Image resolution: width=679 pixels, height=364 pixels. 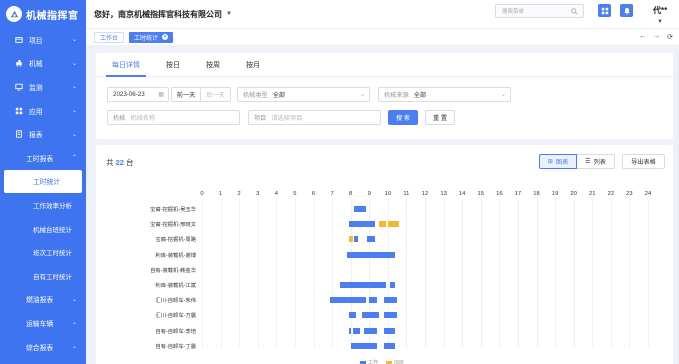 I want to click on sidebar-item-machine-shift-stats: 机械台班统计, so click(x=43, y=229).